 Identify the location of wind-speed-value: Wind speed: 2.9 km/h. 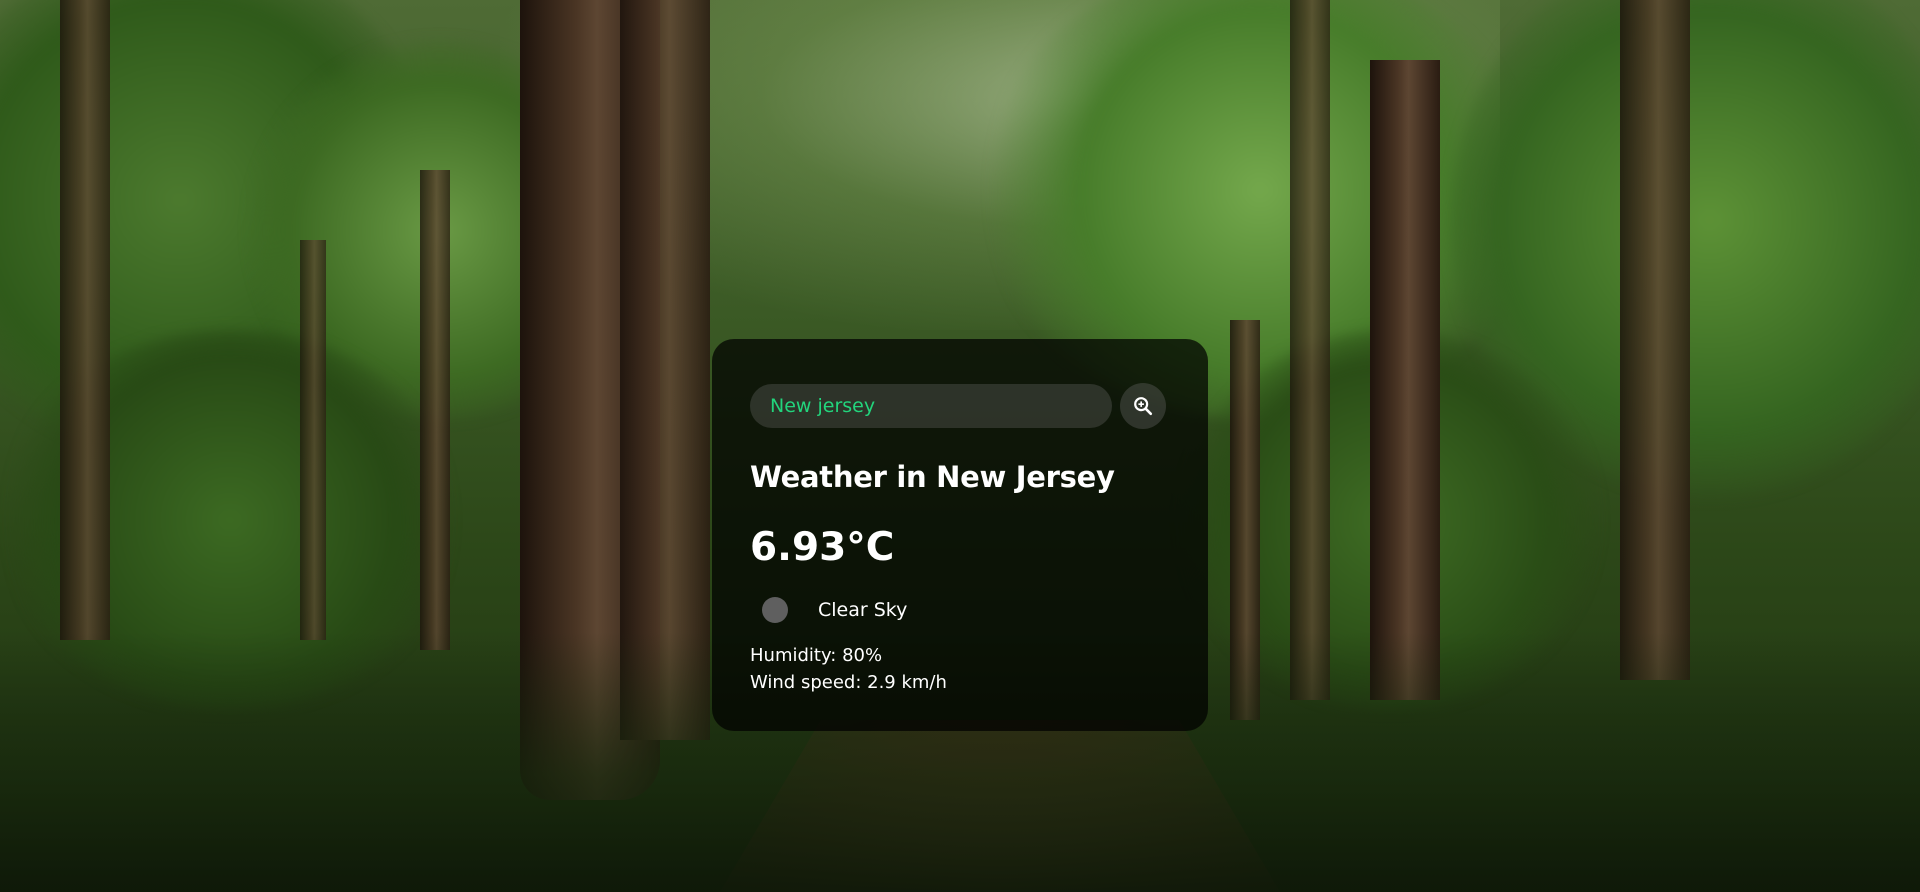
(848, 682).